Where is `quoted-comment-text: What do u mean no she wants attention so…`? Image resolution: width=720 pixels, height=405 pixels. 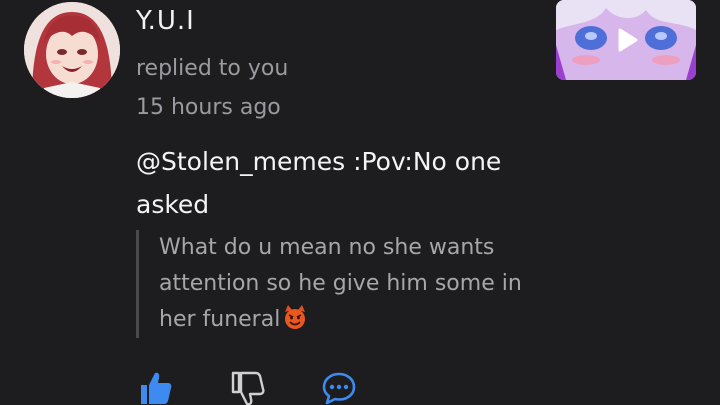 quoted-comment-text: What do u mean no she wants attention so… is located at coordinates (340, 283).